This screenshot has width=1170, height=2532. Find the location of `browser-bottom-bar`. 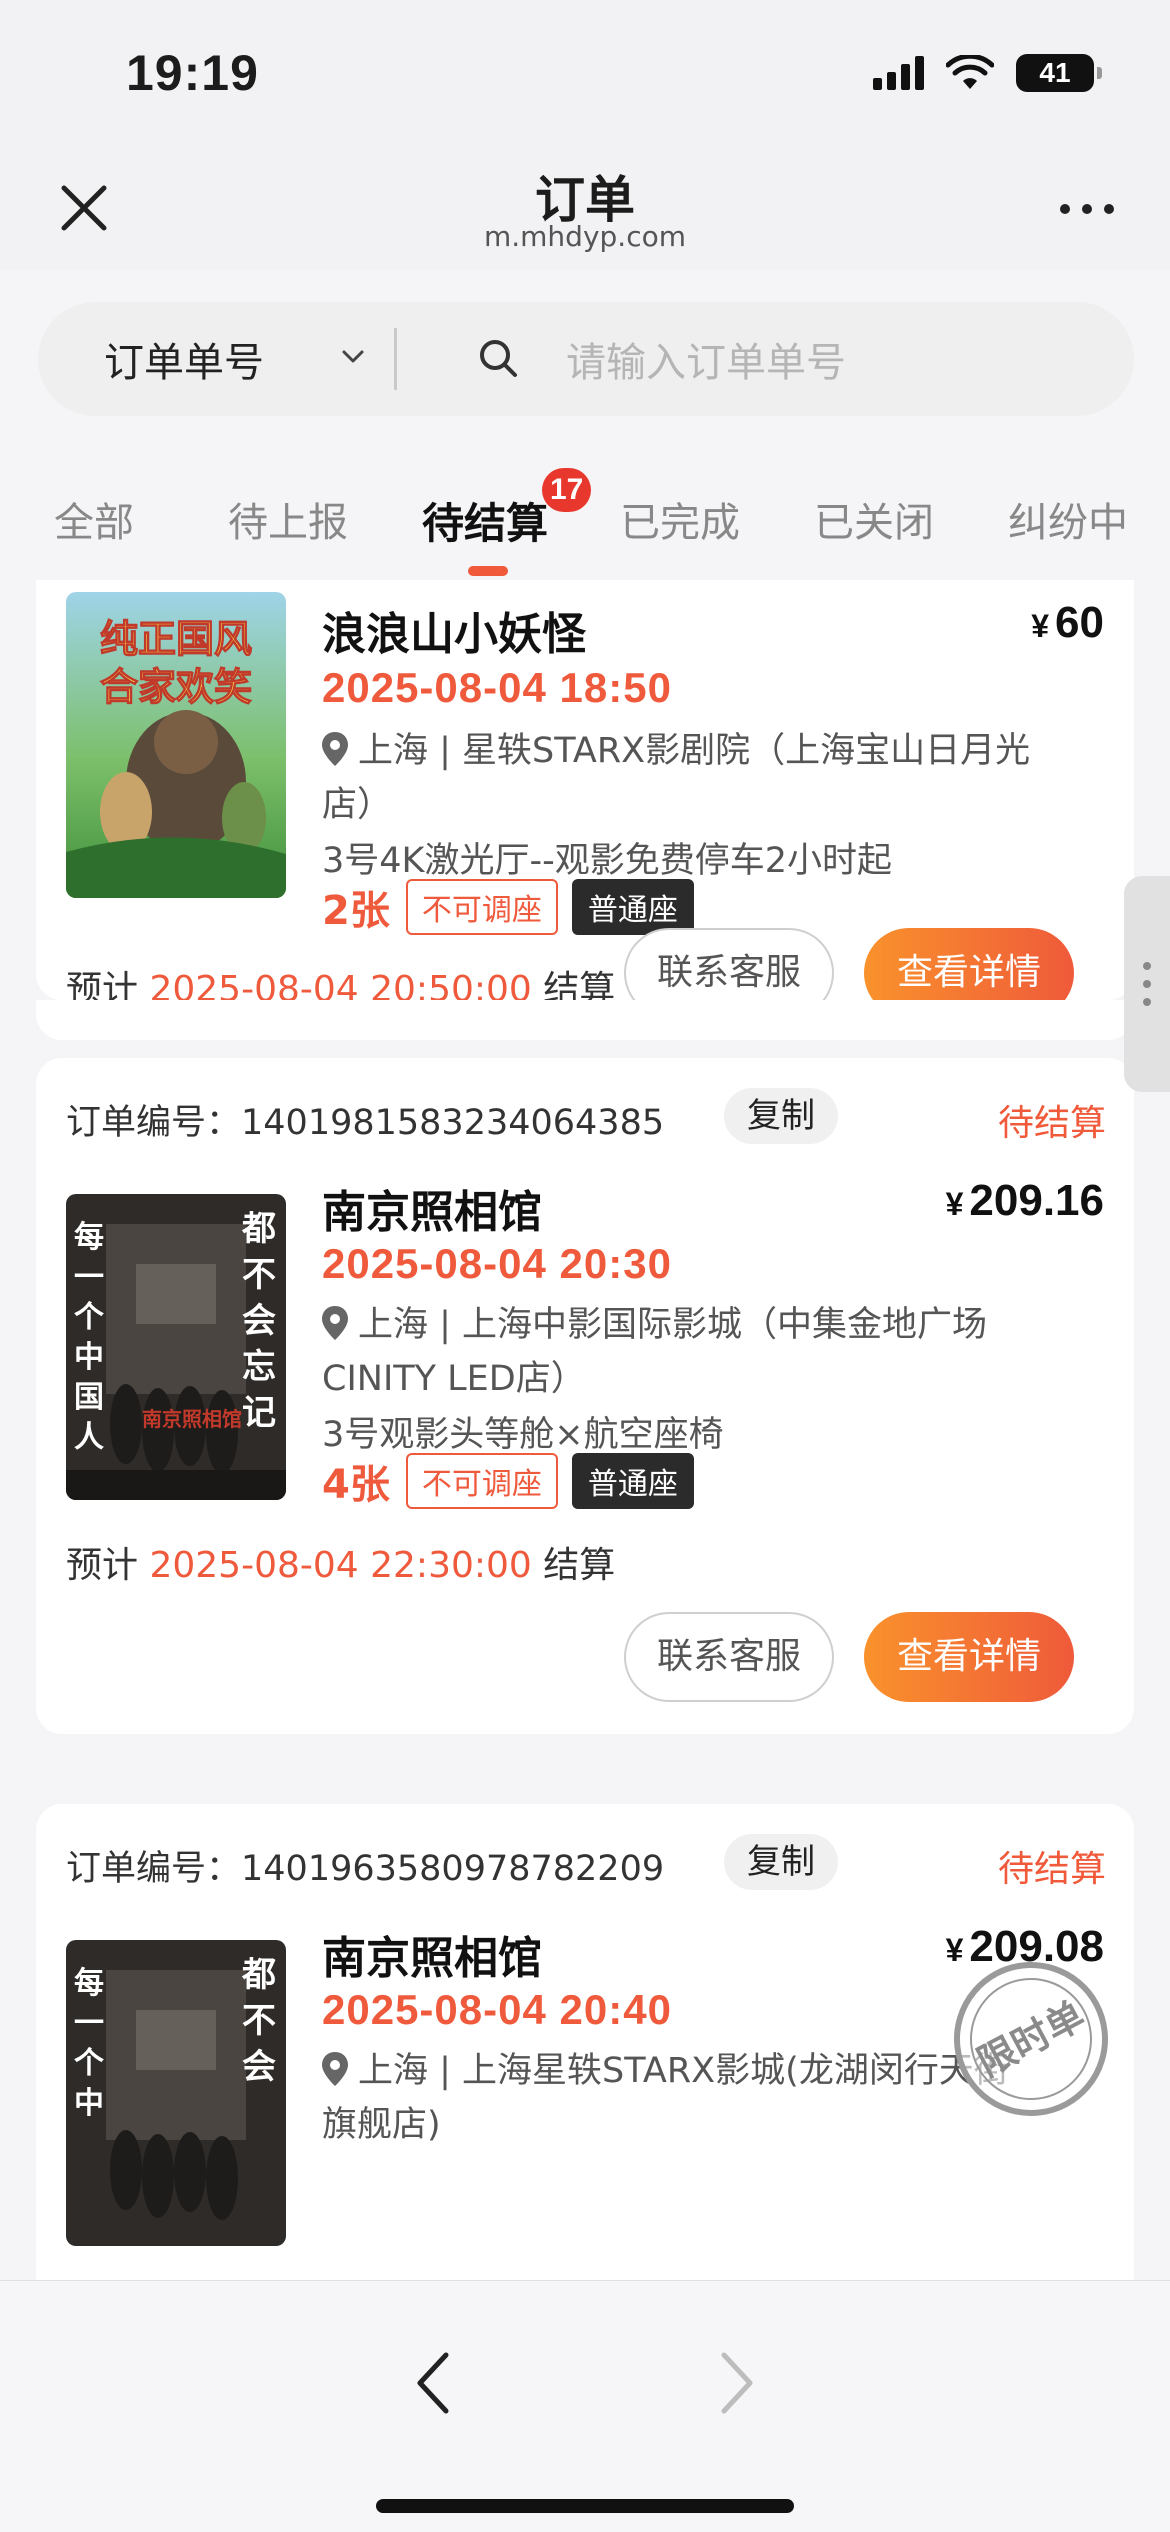

browser-bottom-bar is located at coordinates (585, 2406).